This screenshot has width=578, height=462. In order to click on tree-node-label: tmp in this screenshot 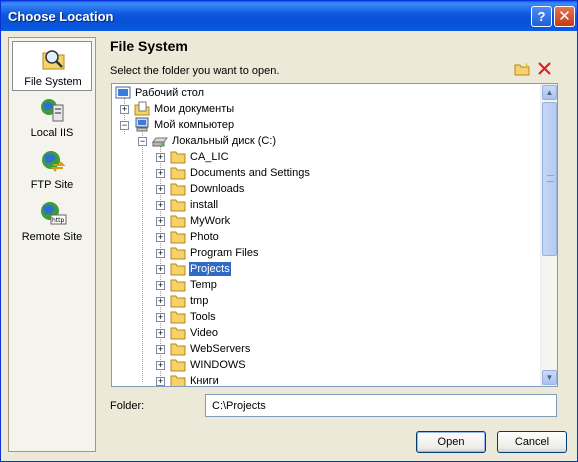, I will do `click(199, 301)`.